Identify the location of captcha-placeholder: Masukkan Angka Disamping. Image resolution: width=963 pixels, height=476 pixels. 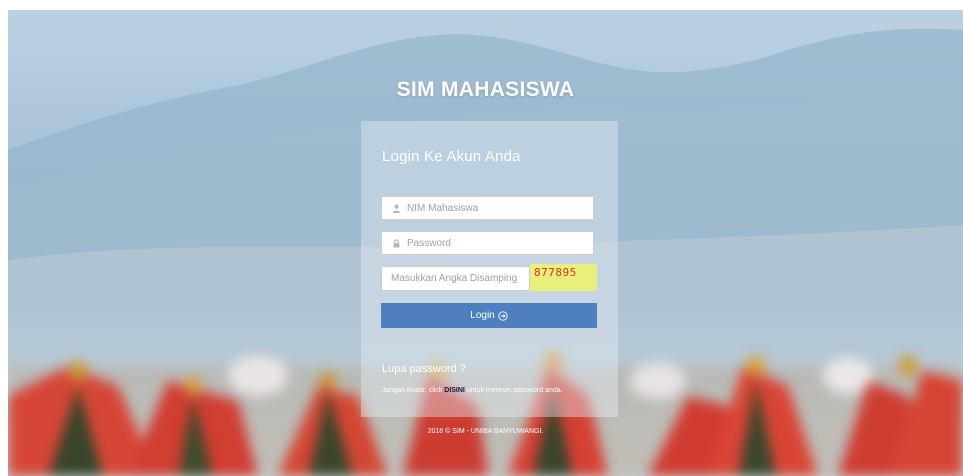
(454, 278).